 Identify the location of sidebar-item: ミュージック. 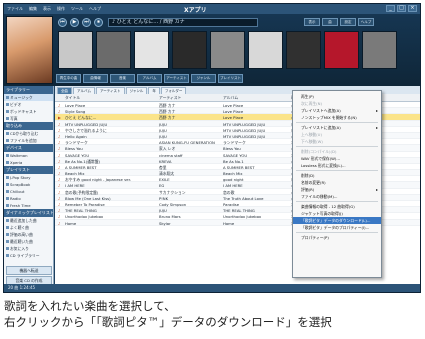
(28, 97).